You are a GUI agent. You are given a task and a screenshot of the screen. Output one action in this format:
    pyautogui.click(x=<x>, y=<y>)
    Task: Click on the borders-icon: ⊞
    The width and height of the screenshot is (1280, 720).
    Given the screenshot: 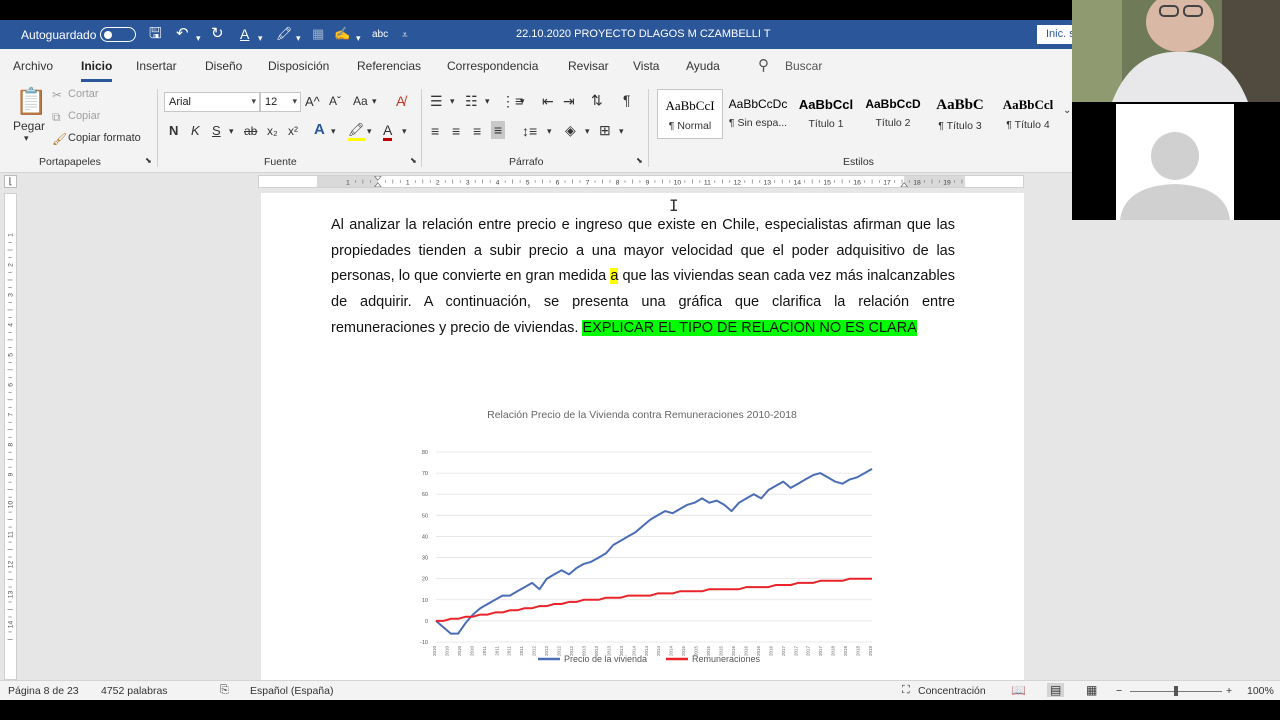 What is the action you would take?
    pyautogui.click(x=605, y=130)
    